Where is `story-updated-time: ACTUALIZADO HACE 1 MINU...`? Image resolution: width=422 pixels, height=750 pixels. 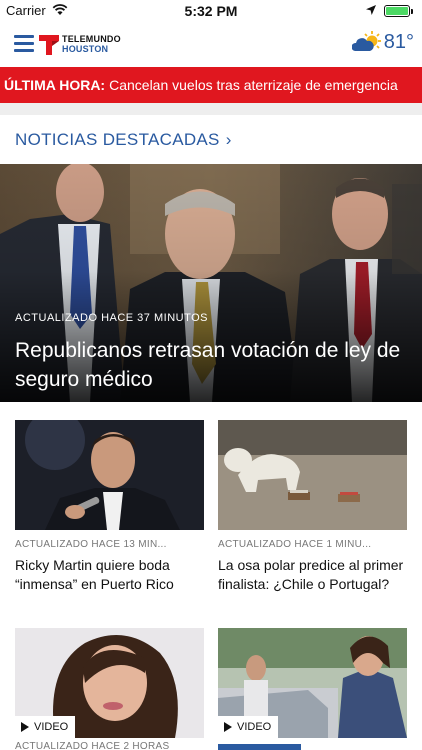 story-updated-time: ACTUALIZADO HACE 1 MINU... is located at coordinates (295, 544).